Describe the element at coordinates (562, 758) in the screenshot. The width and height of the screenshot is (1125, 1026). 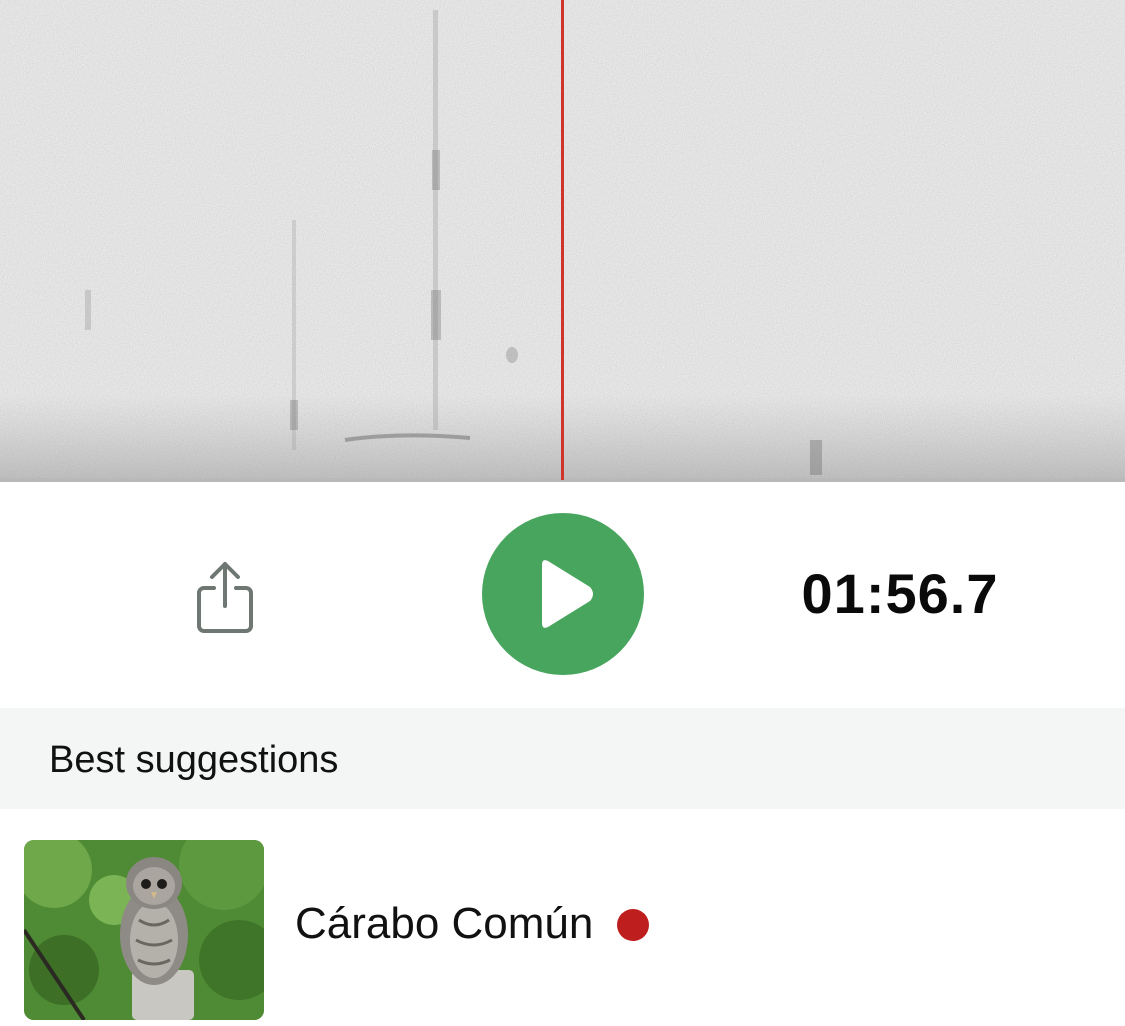
I see `section-header: Best suggestions` at that location.